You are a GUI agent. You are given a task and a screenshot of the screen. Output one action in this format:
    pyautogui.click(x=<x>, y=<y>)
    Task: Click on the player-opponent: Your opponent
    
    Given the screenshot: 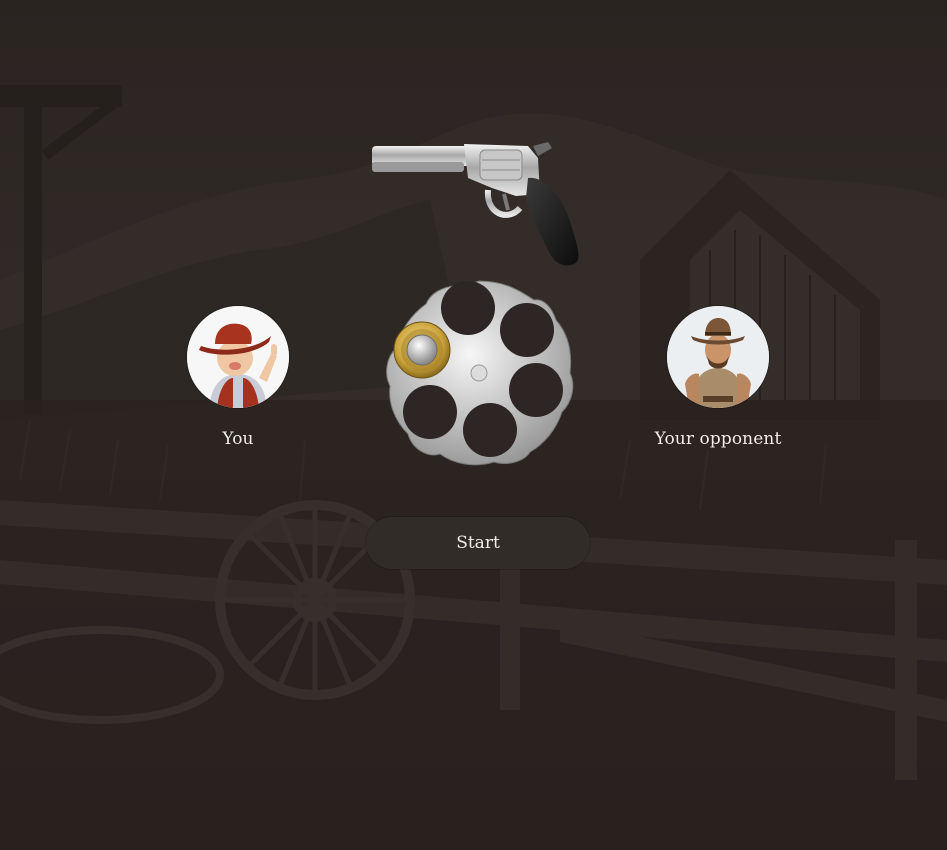 What is the action you would take?
    pyautogui.click(x=718, y=377)
    